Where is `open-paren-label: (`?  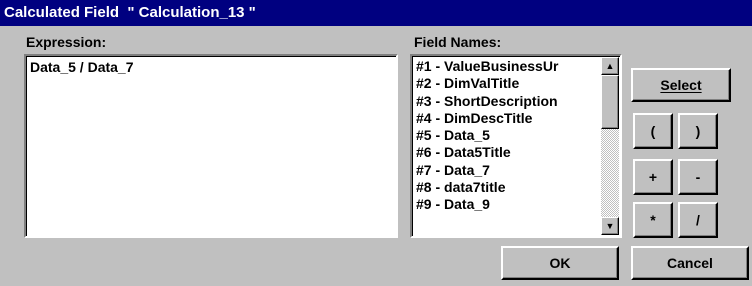
open-paren-label: ( is located at coordinates (653, 131).